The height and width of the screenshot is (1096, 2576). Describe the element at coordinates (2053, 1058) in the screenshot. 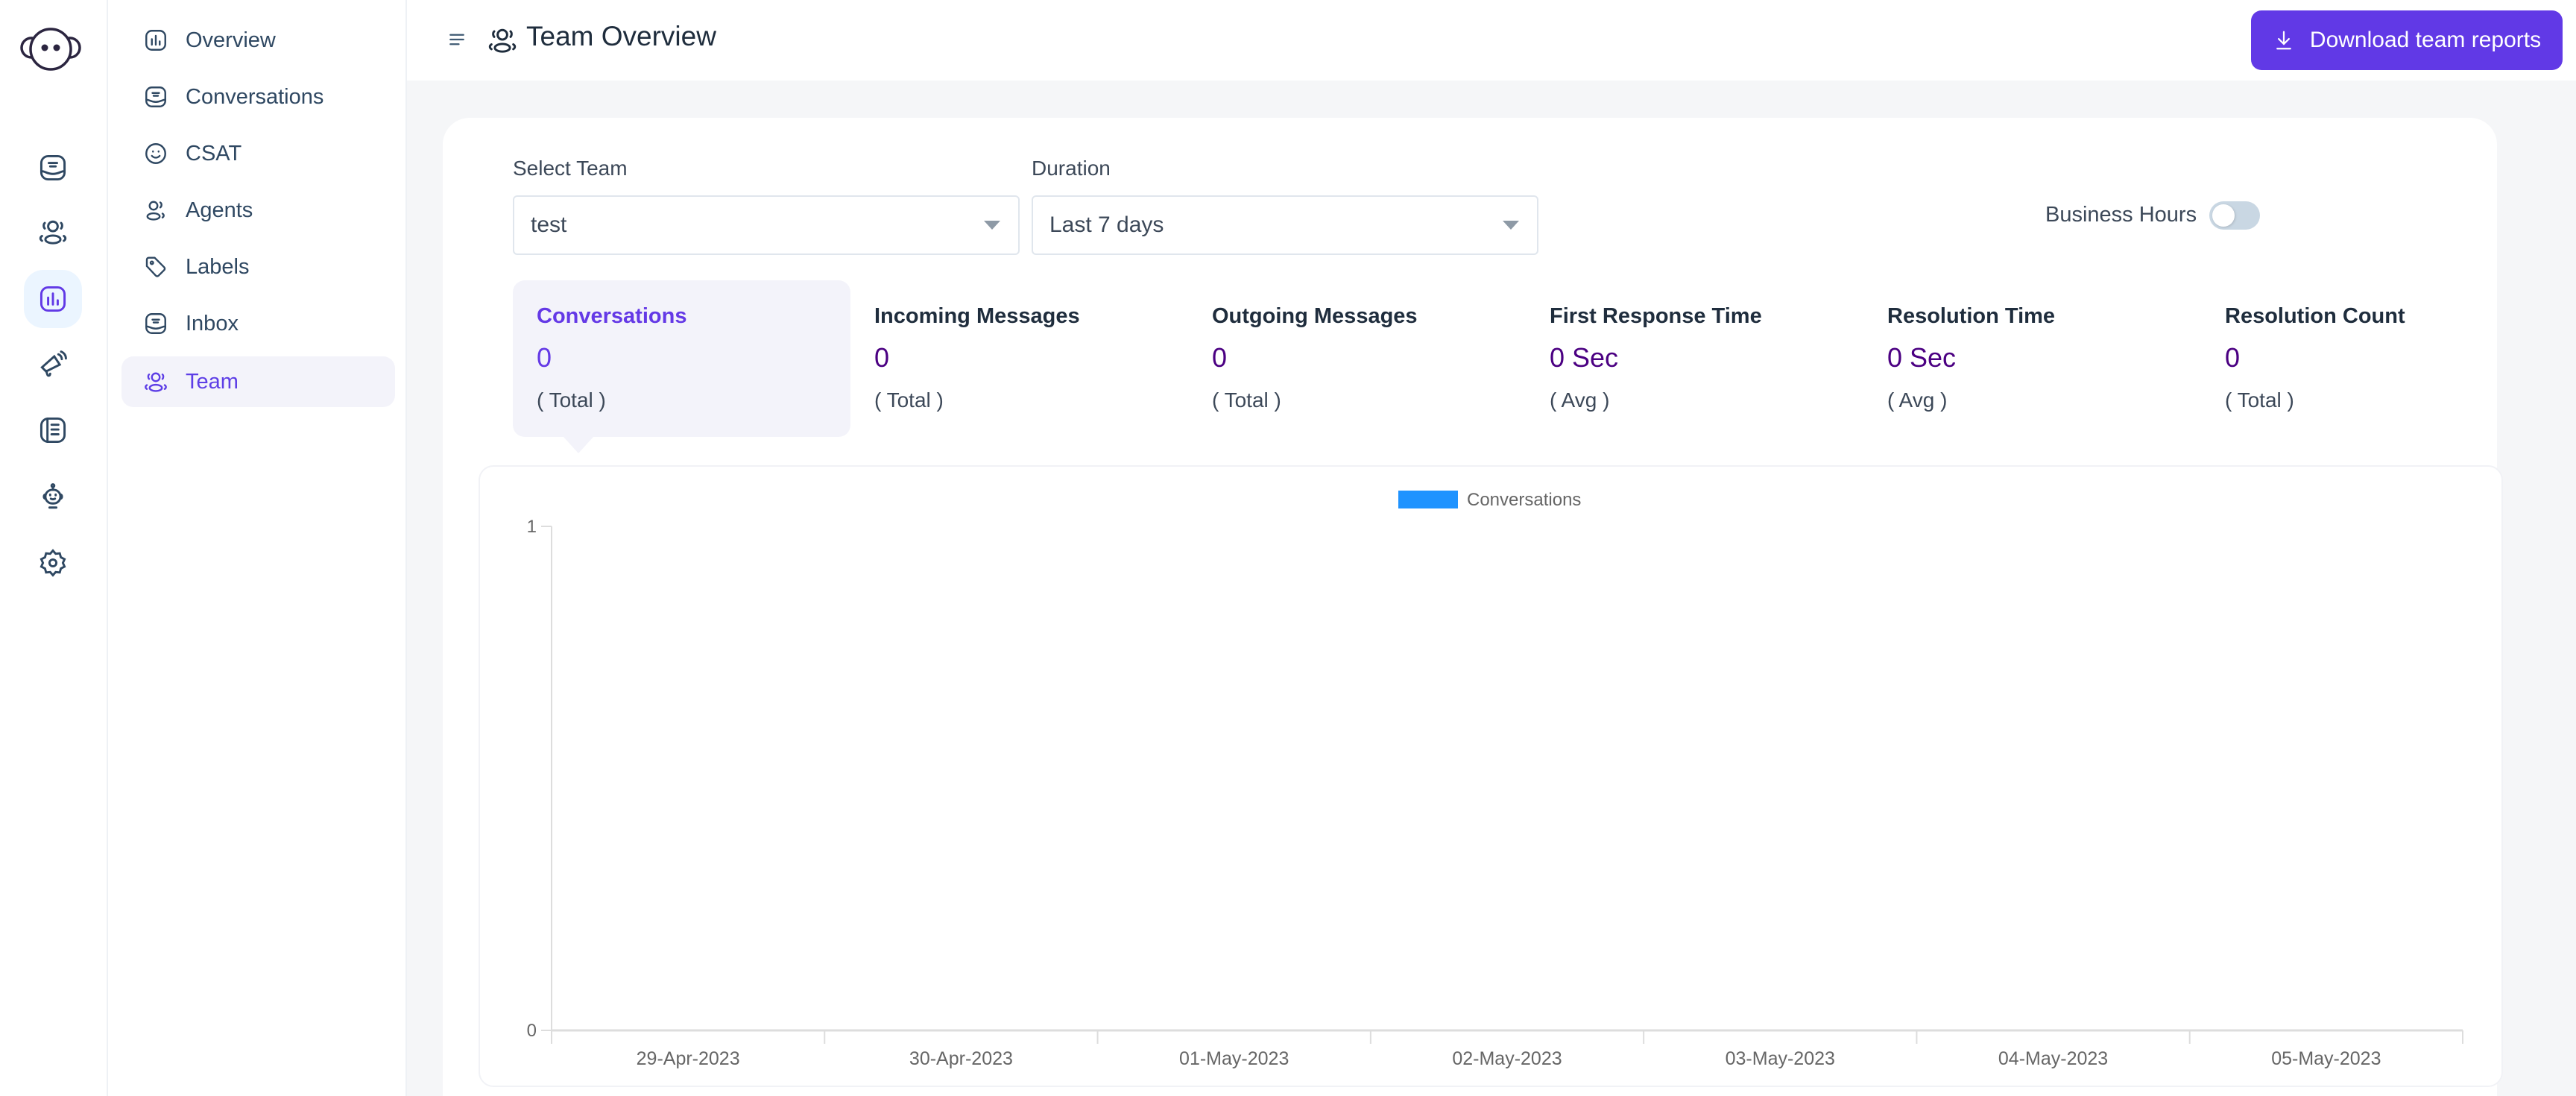

I see `x-tick-label: 04-May-2023` at that location.